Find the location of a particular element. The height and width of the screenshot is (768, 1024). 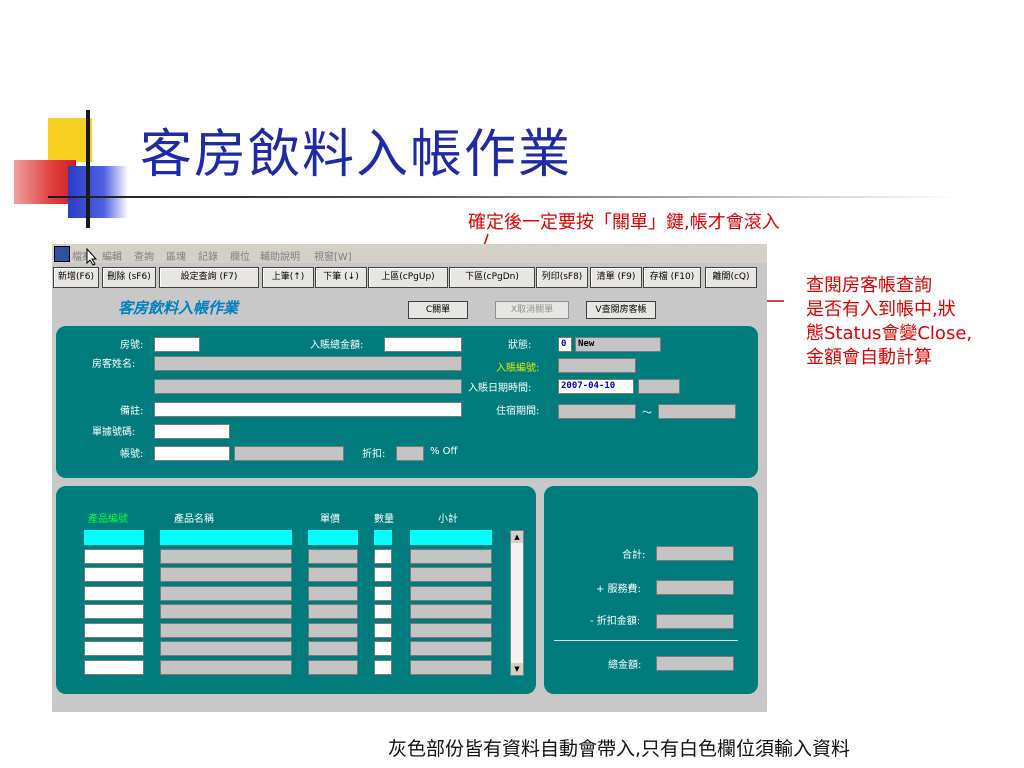

view-room-bill-button: V查閱房客帳 is located at coordinates (621, 310).